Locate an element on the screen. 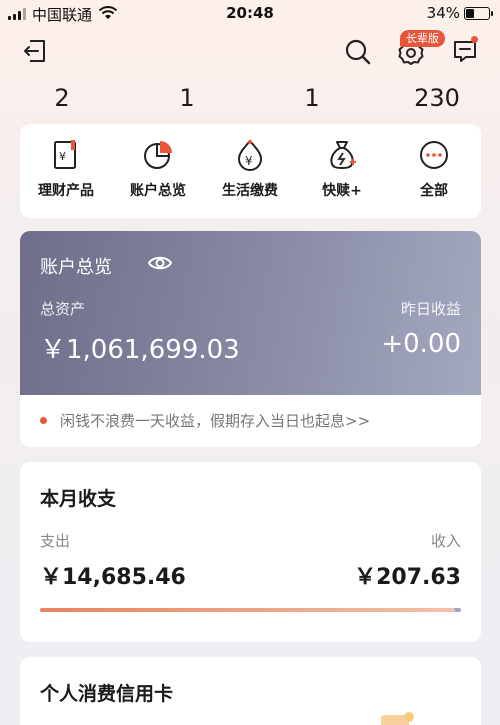 This screenshot has width=500, height=725. yen-drop-icon: ¥ is located at coordinates (250, 155).